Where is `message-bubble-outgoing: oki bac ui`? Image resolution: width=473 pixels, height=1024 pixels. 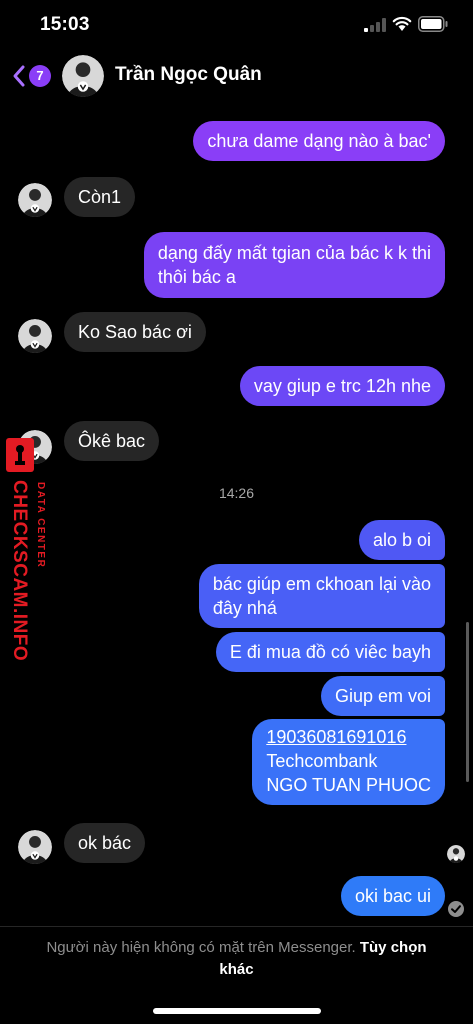 message-bubble-outgoing: oki bac ui is located at coordinates (392, 896).